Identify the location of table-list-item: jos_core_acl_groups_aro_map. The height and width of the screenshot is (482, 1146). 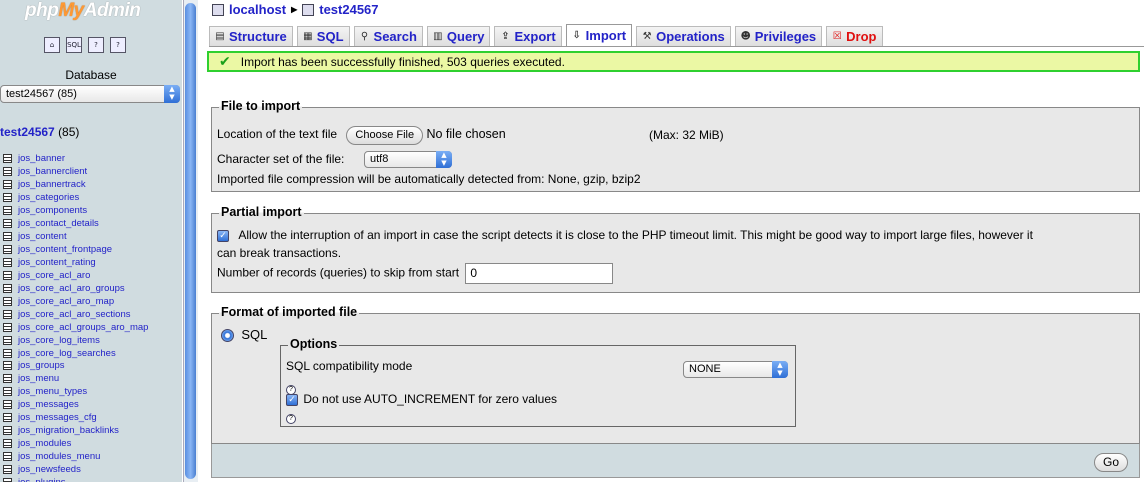
(75, 327).